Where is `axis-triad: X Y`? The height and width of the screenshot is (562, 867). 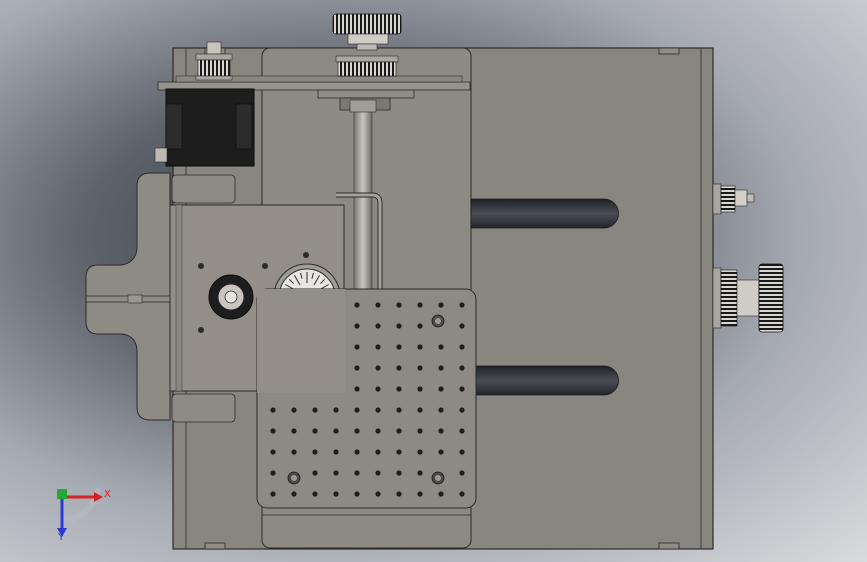
axis-triad: X Y is located at coordinates (84, 515).